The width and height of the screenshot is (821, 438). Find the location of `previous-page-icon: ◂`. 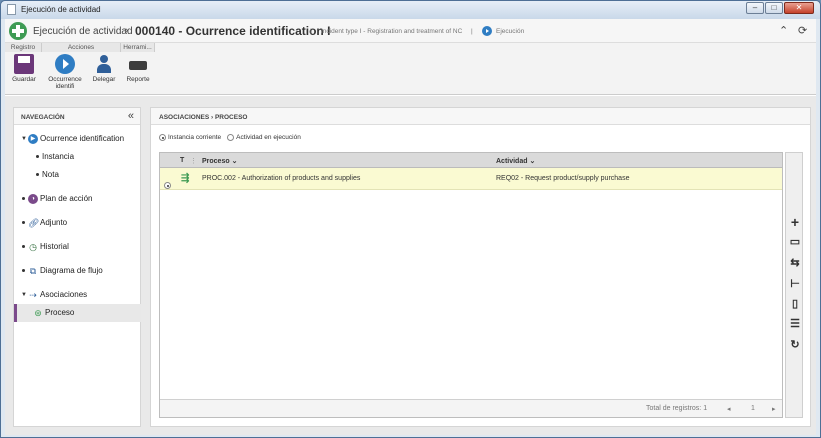

previous-page-icon: ◂ is located at coordinates (729, 409).